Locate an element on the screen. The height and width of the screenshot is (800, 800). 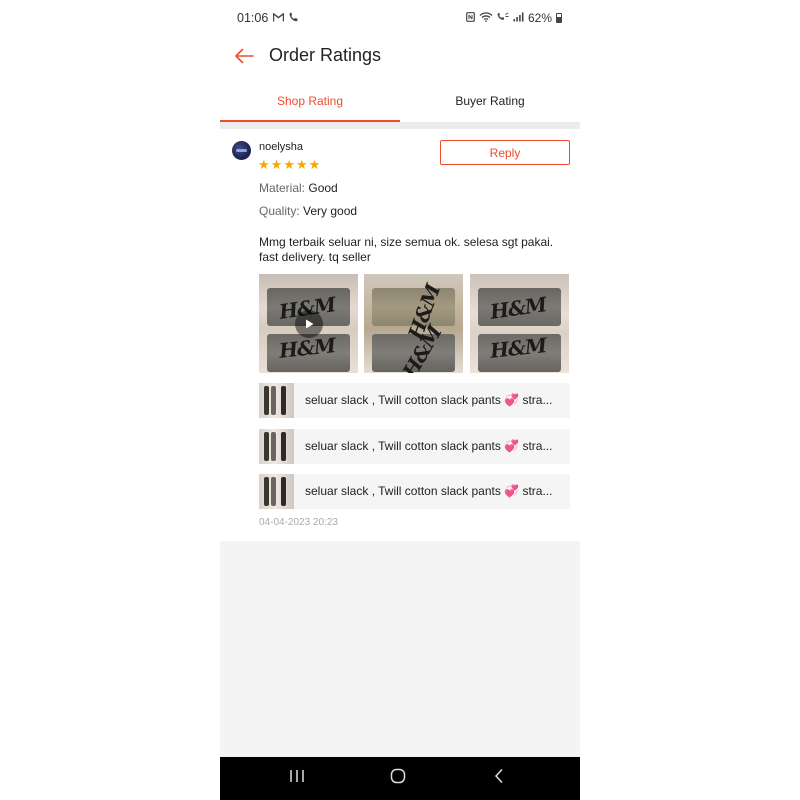
material-attribute: Material: Good is located at coordinates (298, 188).